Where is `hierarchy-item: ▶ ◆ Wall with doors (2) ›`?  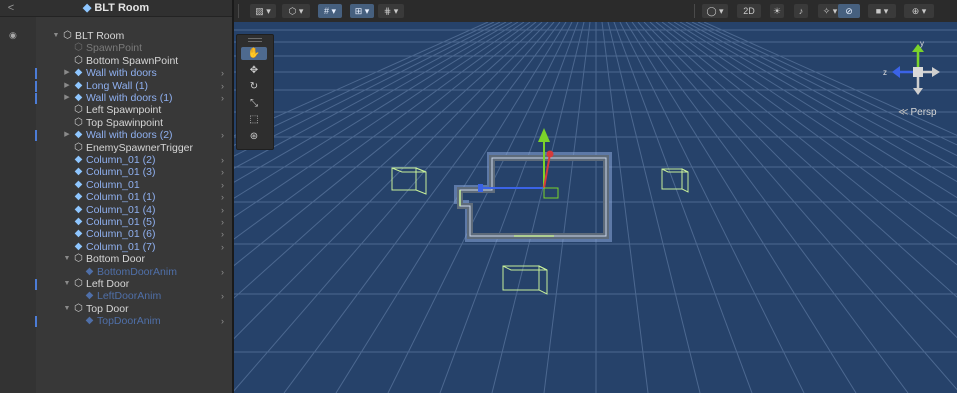 hierarchy-item: ▶ ◆ Wall with doors (2) › is located at coordinates (116, 135).